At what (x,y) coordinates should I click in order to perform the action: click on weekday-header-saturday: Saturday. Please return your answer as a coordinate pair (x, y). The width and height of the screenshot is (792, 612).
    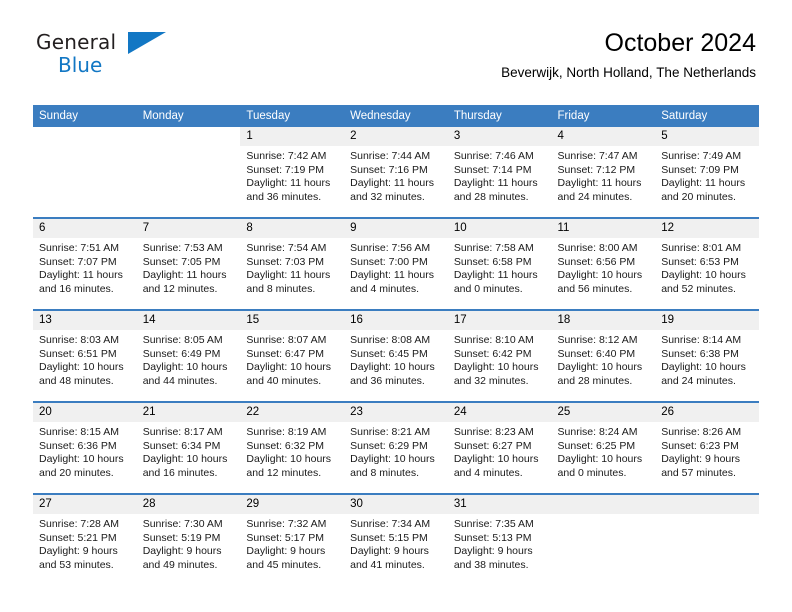
    Looking at the image, I should click on (707, 116).